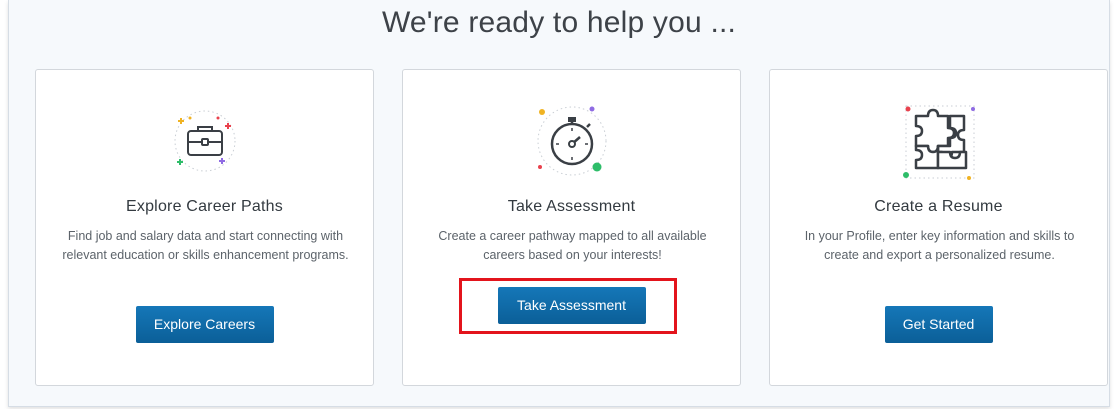  What do you see at coordinates (938, 206) in the screenshot?
I see `card-title: Create a Resume` at bounding box center [938, 206].